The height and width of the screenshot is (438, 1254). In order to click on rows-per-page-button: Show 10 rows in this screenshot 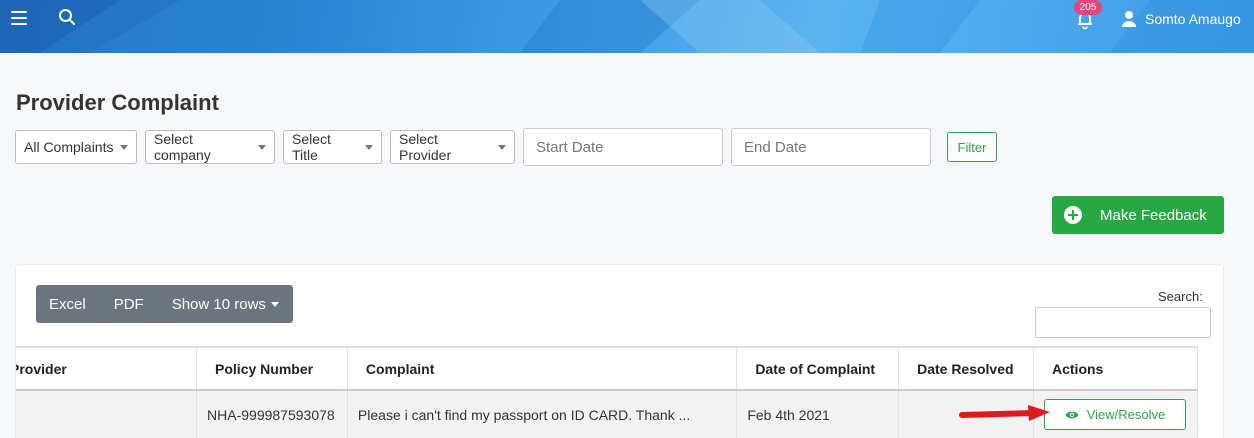, I will do `click(225, 304)`.